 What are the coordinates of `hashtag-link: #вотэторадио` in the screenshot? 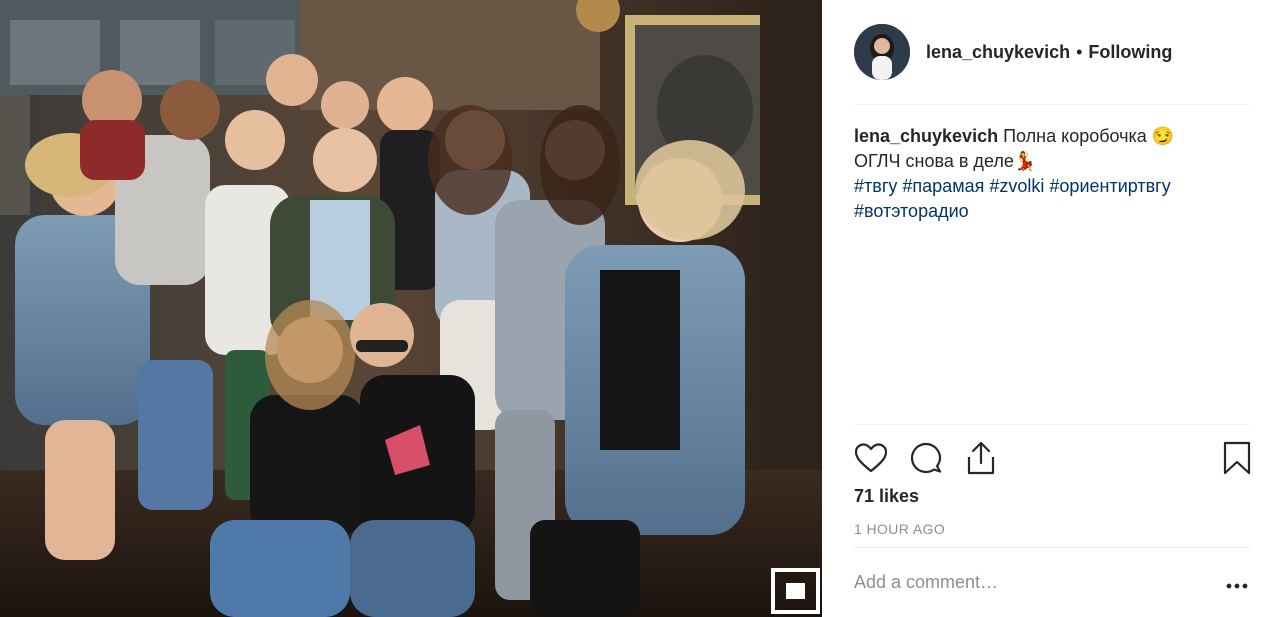 It's located at (911, 211).